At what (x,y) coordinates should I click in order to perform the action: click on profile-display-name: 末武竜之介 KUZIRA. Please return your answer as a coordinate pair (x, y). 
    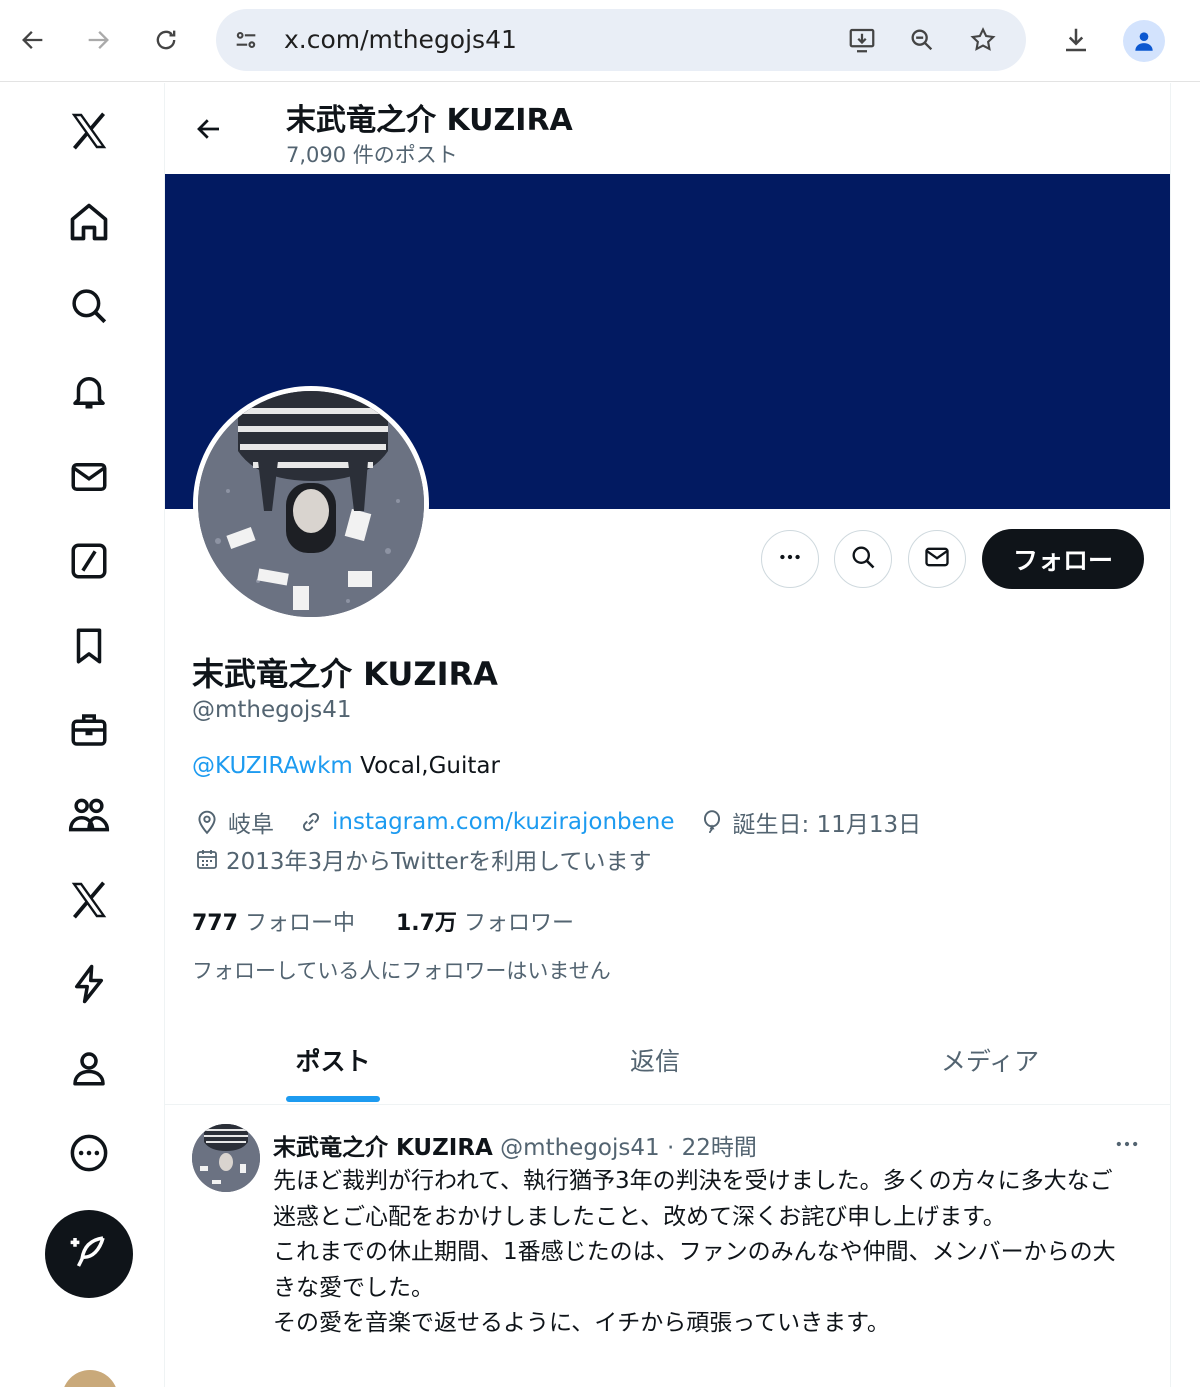
    Looking at the image, I should click on (345, 674).